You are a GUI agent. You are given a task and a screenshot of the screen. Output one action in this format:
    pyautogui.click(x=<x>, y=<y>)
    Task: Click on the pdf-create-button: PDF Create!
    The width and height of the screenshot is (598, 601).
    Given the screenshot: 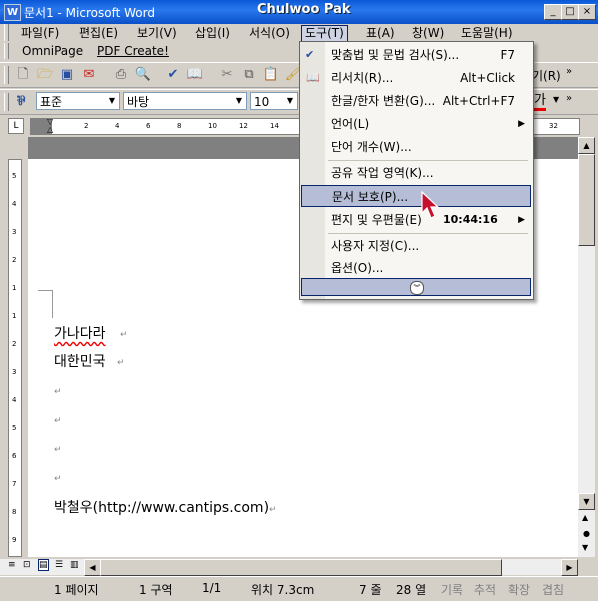 What is the action you would take?
    pyautogui.click(x=133, y=51)
    